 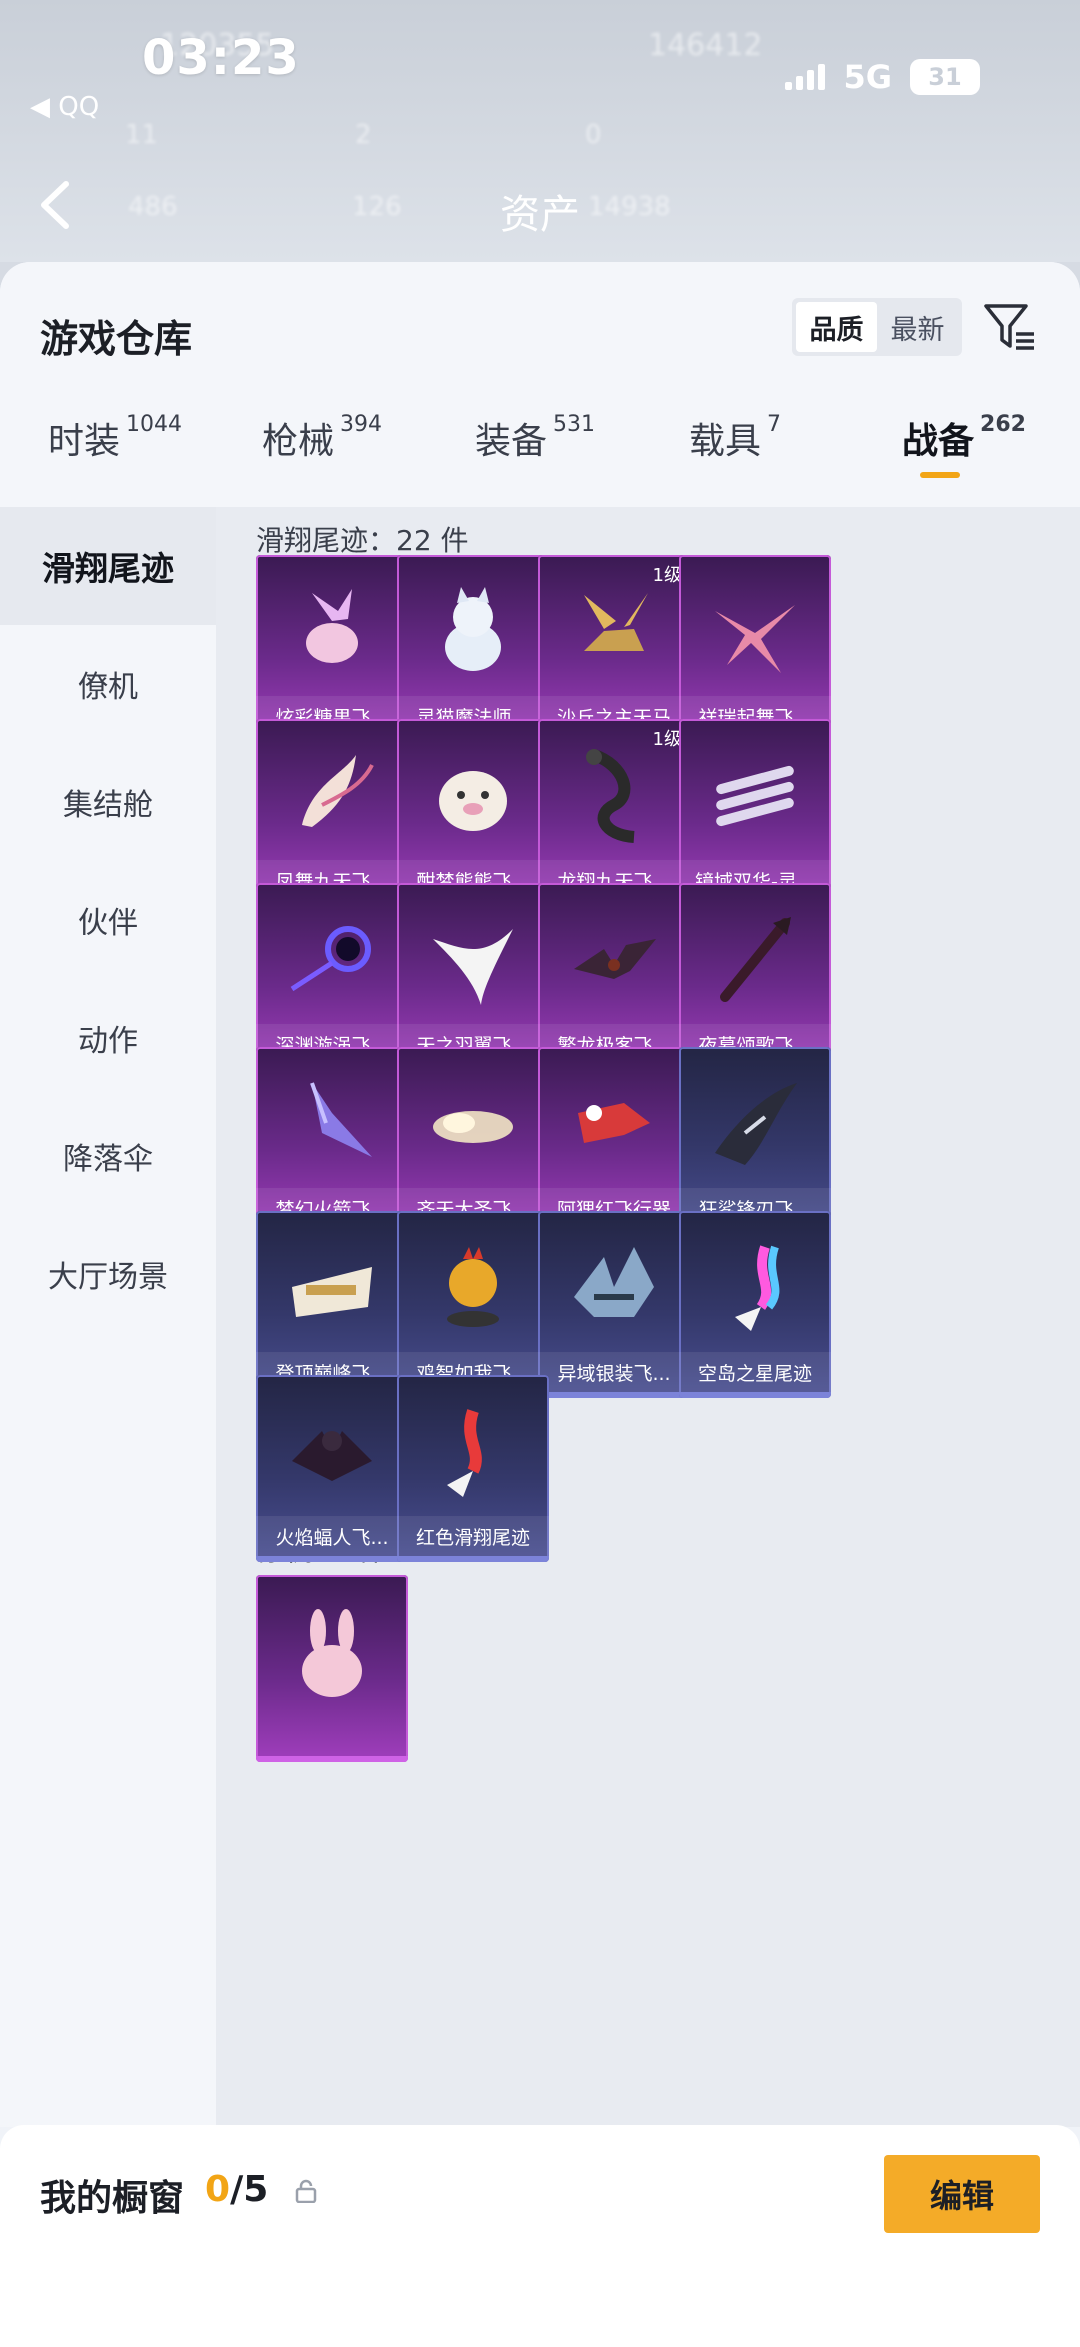 I want to click on battery-icon: 31, so click(x=945, y=77).